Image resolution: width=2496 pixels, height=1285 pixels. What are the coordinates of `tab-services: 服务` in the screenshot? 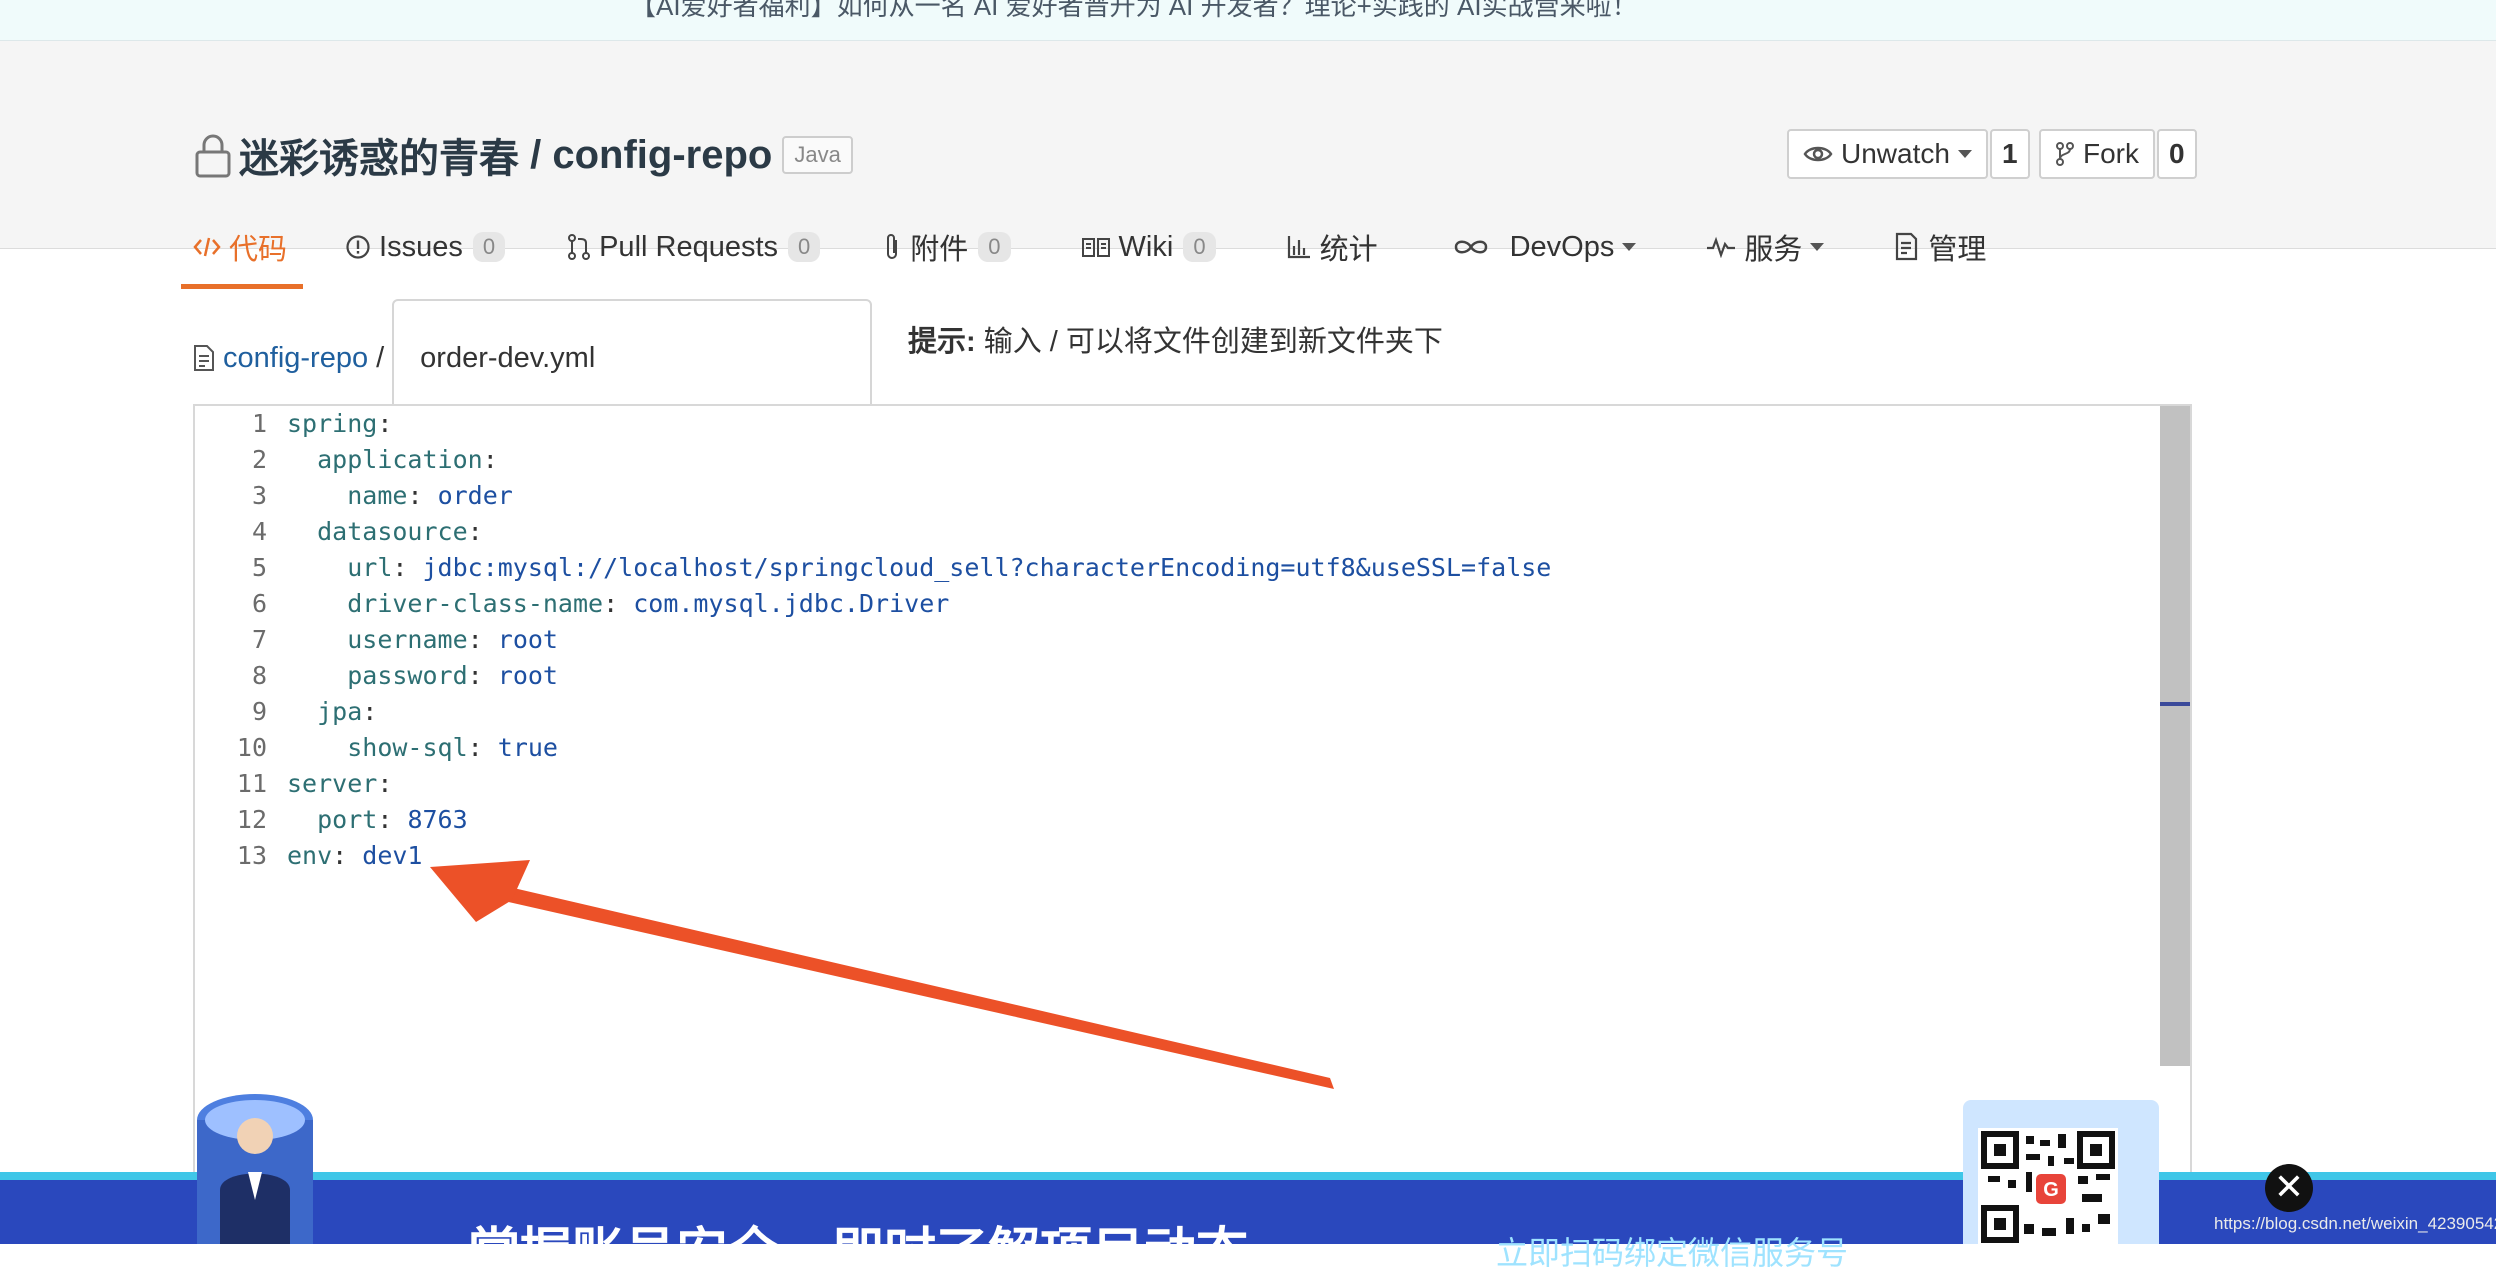 It's located at (1765, 247).